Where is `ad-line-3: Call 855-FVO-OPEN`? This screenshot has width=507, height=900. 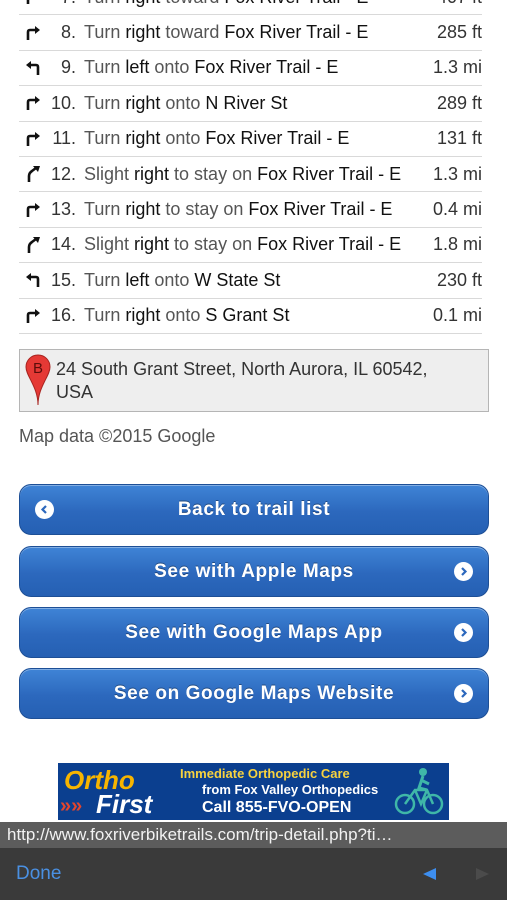
ad-line-3: Call 855-FVO-OPEN is located at coordinates (277, 807).